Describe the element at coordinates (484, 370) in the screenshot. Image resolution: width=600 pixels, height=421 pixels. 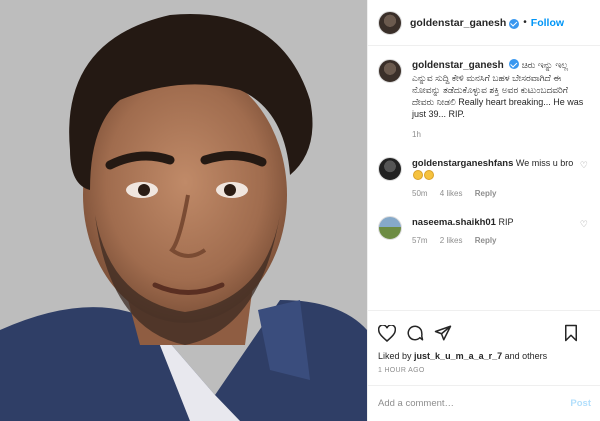
I see `post-time-ago: 1 HOUR AGO` at that location.